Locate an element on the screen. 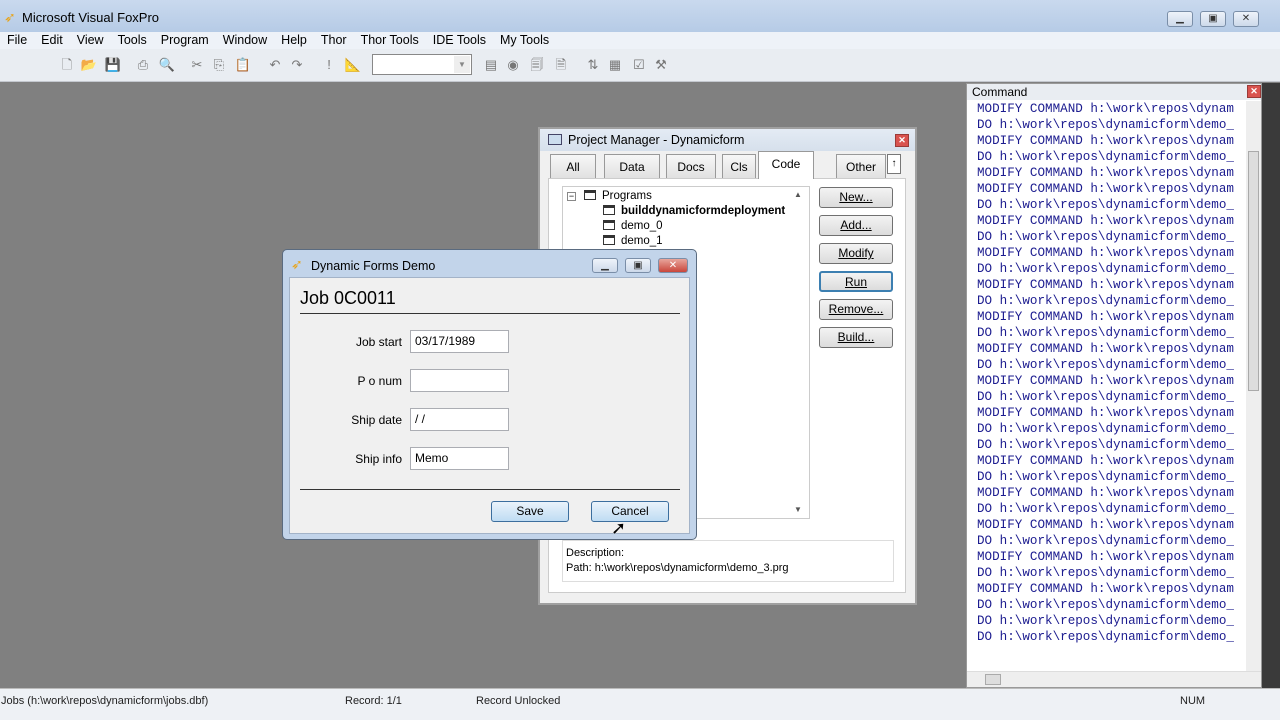  save-button: Save is located at coordinates (530, 511).